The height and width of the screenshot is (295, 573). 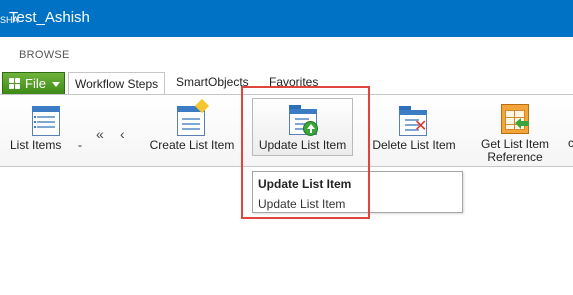 I want to click on first-page-button: «, so click(x=100, y=134).